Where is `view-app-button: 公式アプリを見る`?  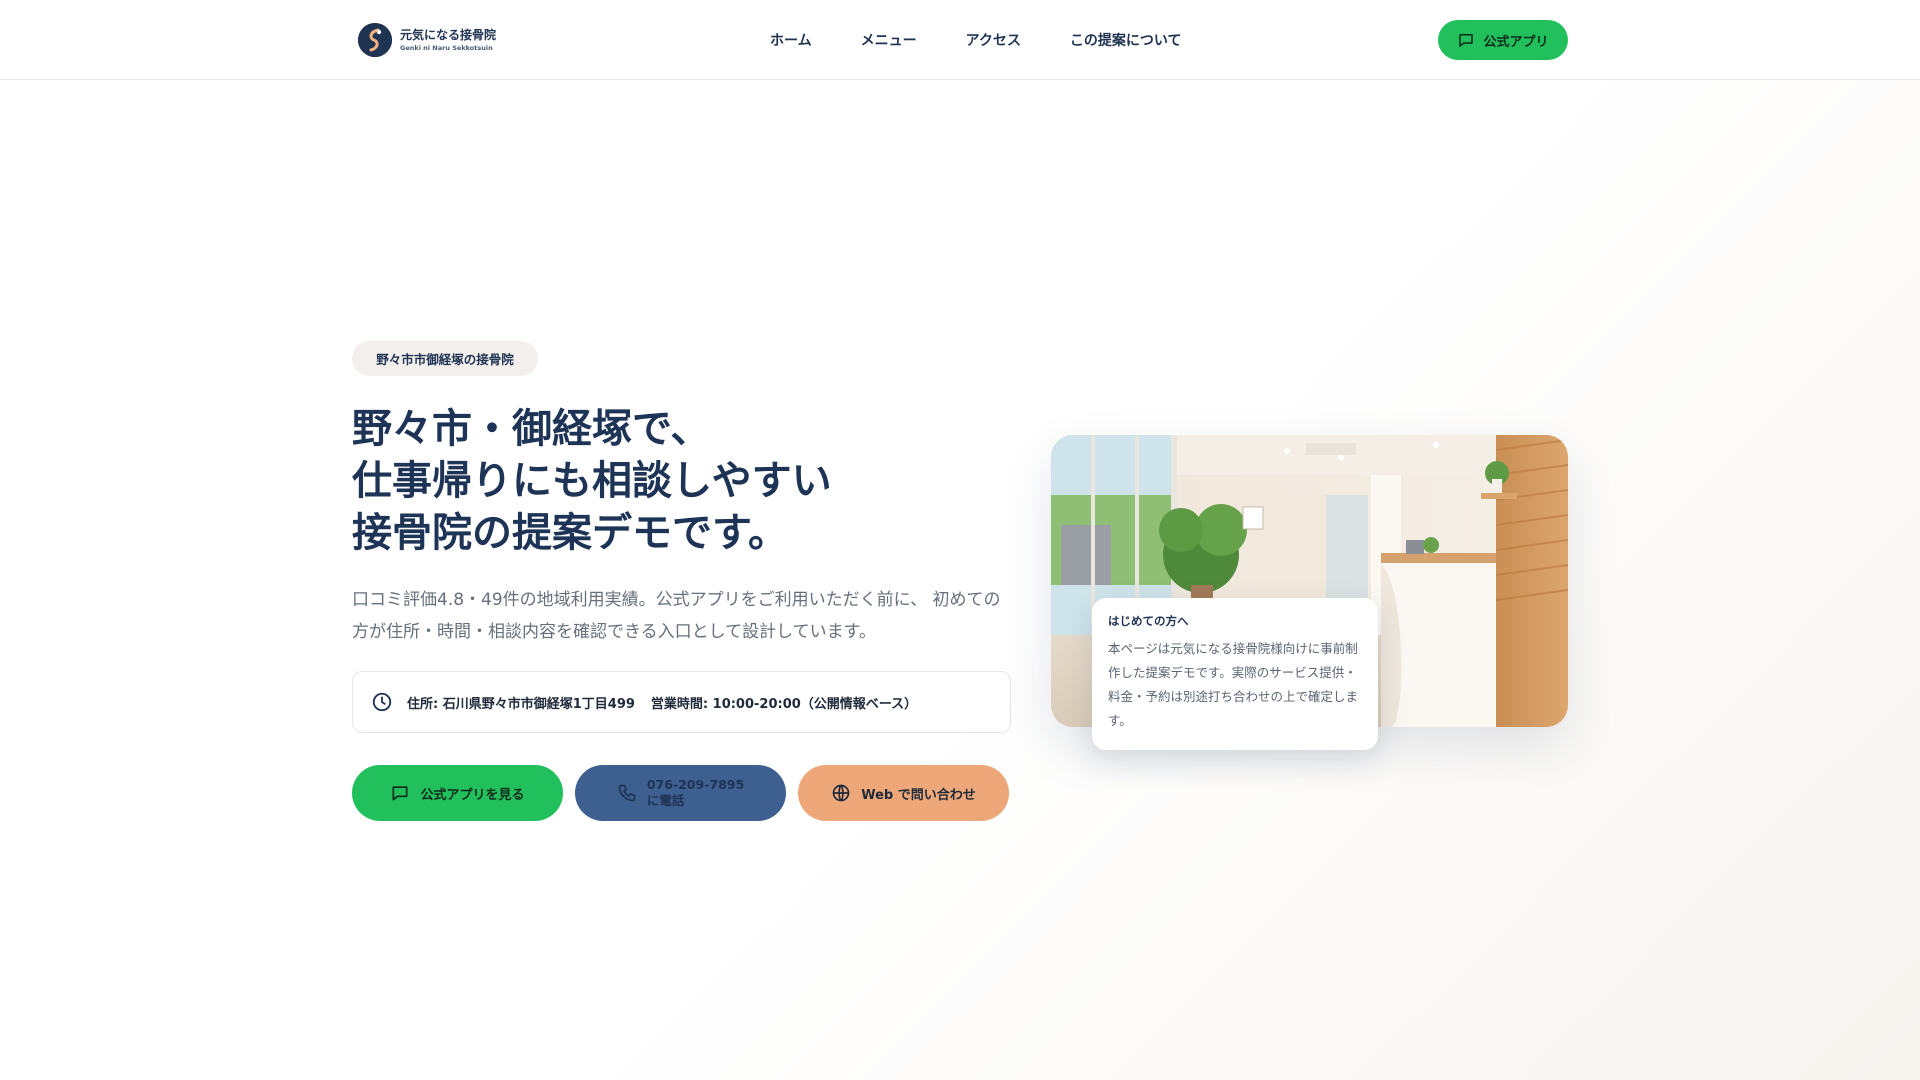
view-app-button: 公式アプリを見る is located at coordinates (457, 793).